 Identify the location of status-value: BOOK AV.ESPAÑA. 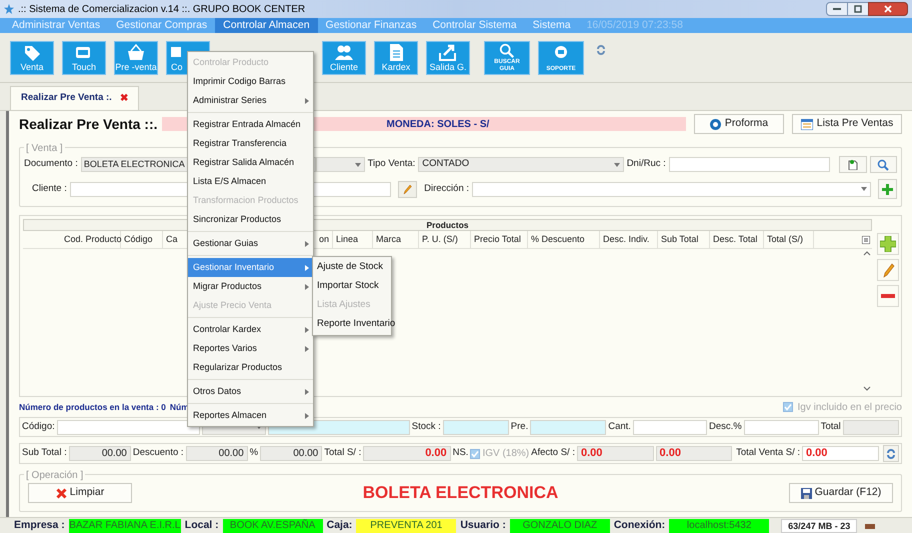
(272, 525).